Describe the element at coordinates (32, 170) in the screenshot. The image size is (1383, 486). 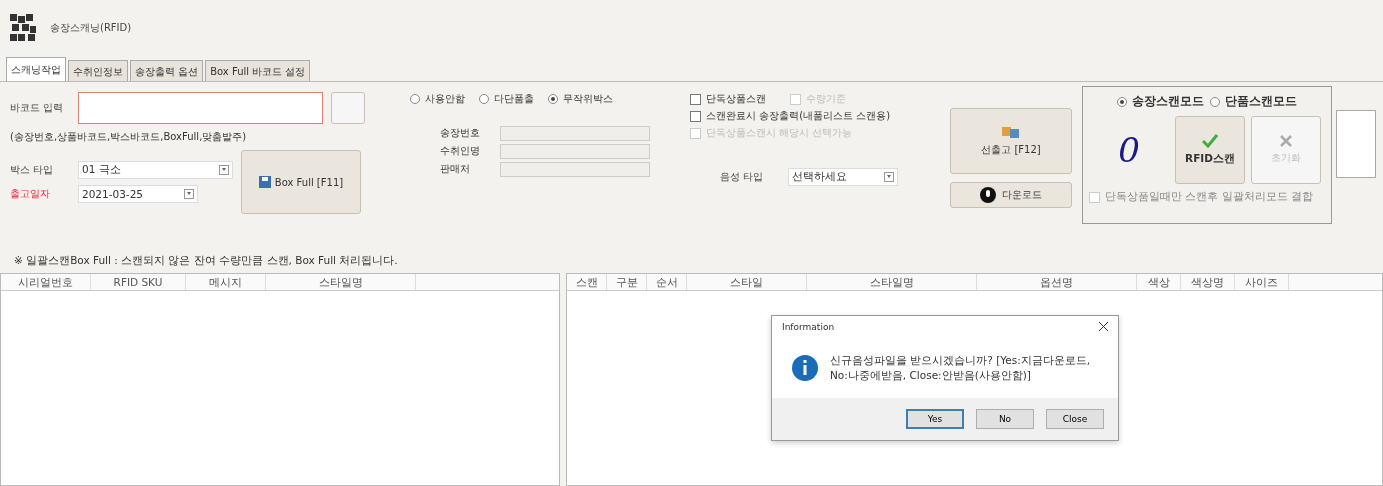
I see `field-label: 박스 타입` at that location.